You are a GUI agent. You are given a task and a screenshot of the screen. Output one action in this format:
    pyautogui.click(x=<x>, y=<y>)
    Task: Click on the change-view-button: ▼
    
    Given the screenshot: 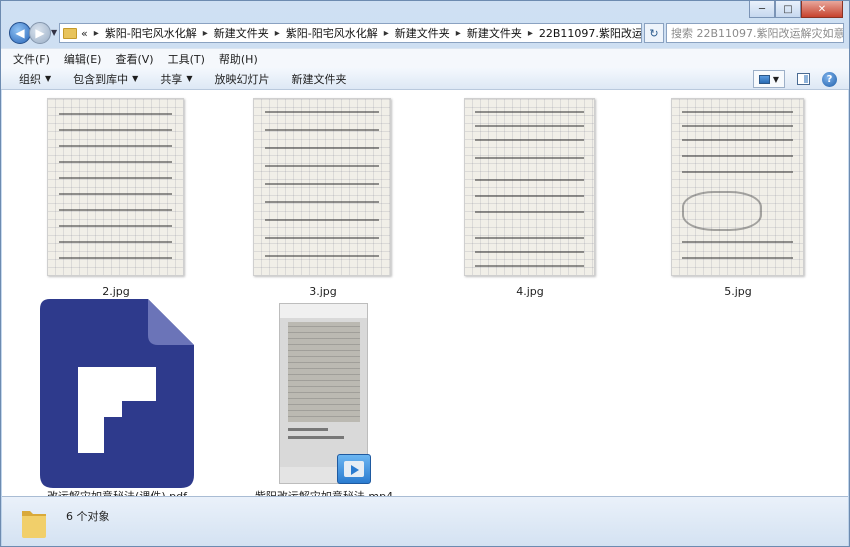 What is the action you would take?
    pyautogui.click(x=769, y=79)
    